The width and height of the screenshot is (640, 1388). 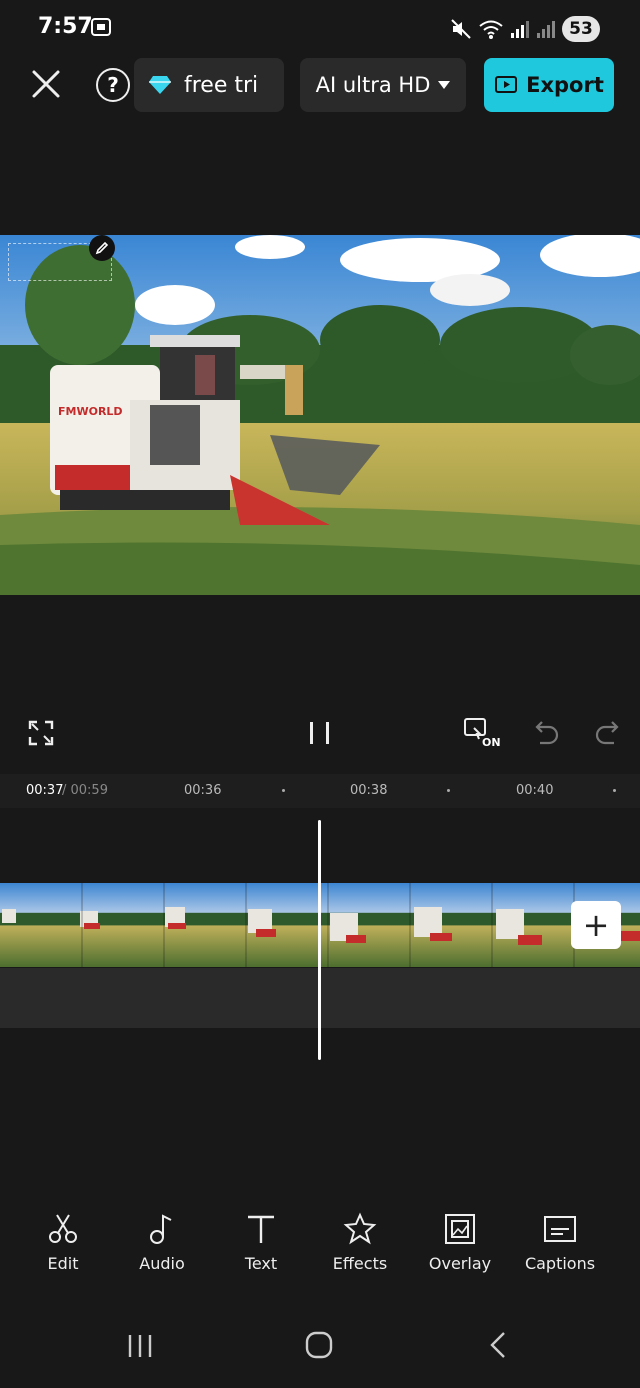 What do you see at coordinates (491, 742) in the screenshot?
I see `proxy-label: ON` at bounding box center [491, 742].